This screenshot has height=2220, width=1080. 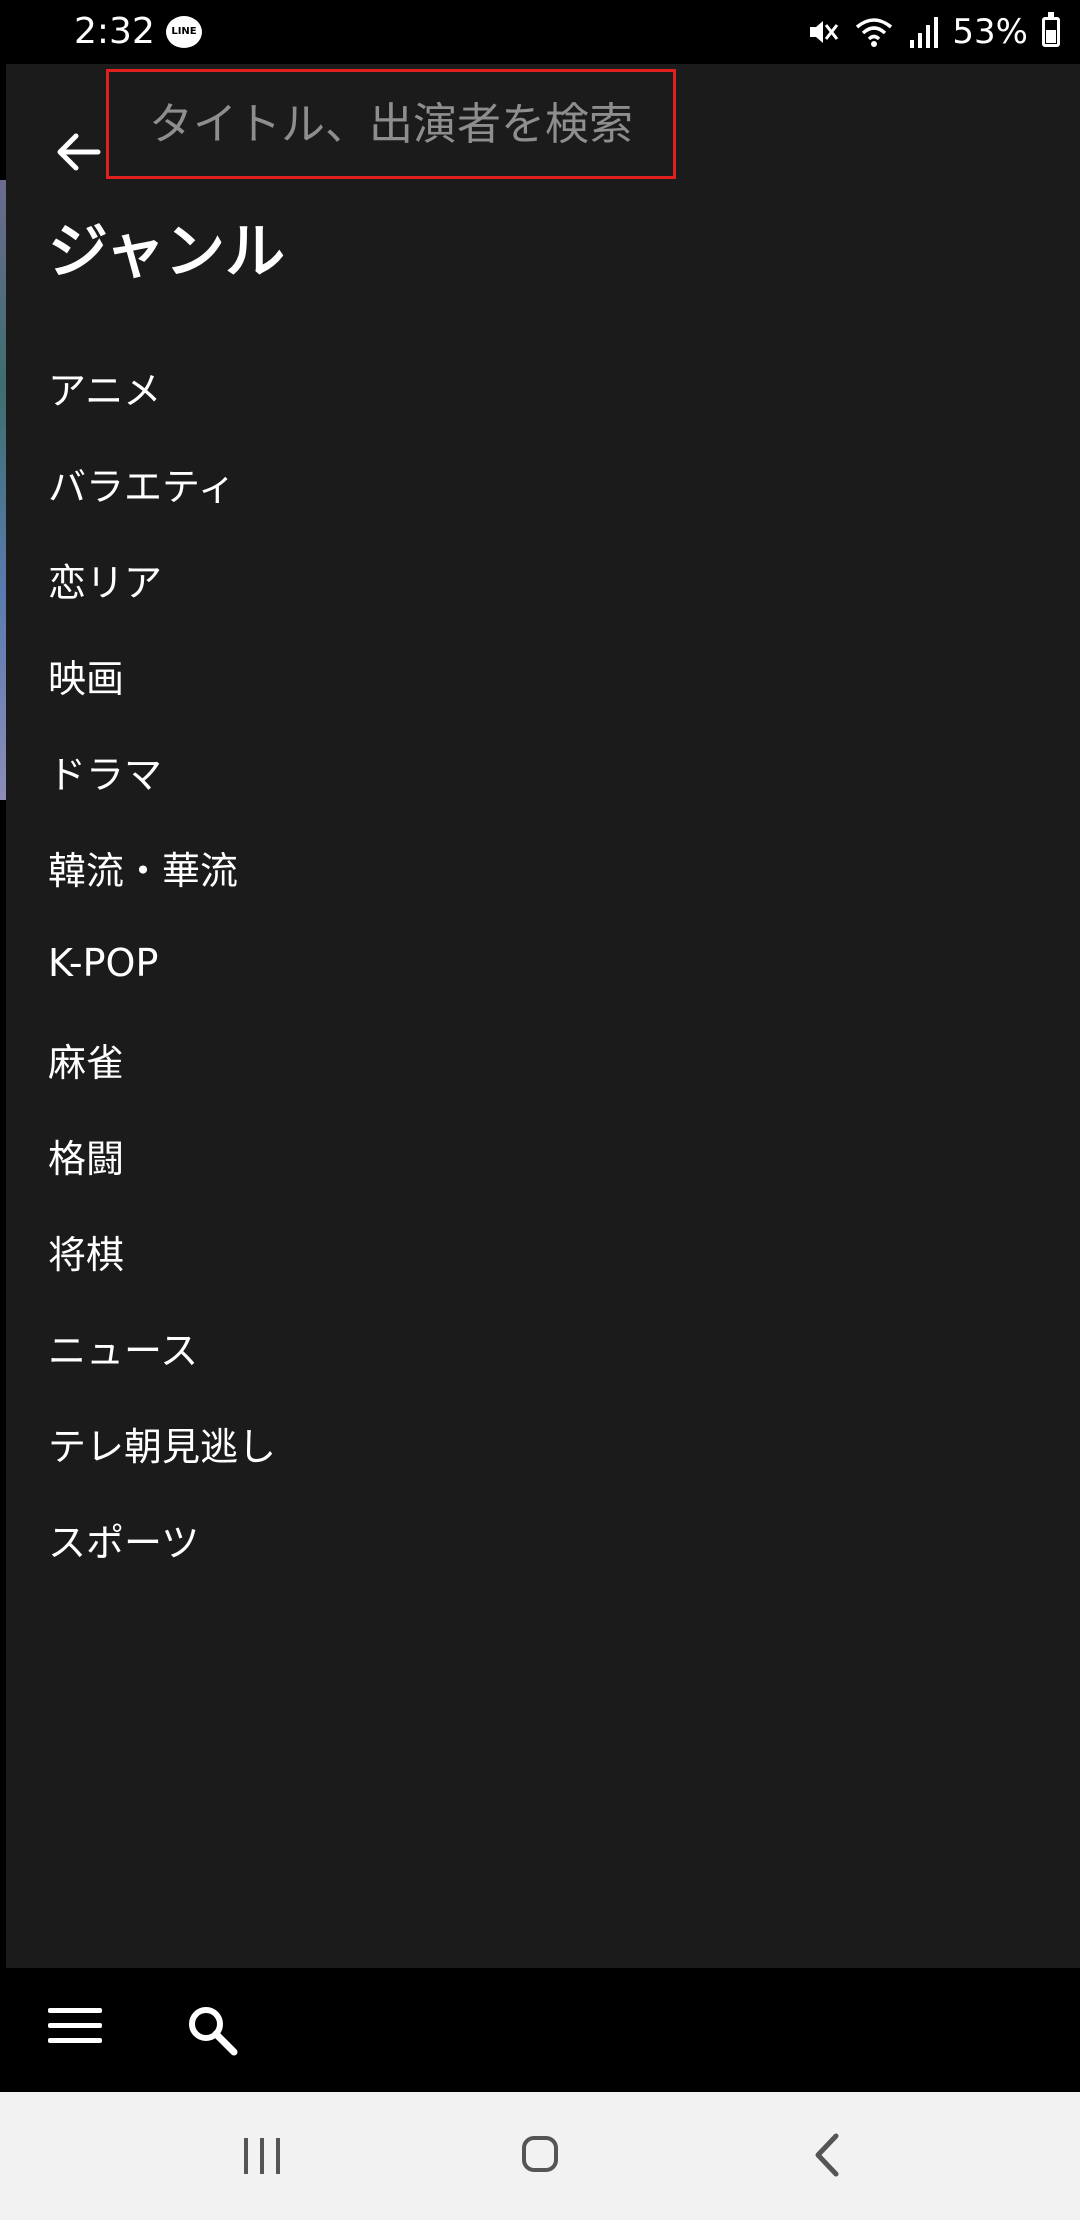 I want to click on home-icon, so click(x=540, y=2154).